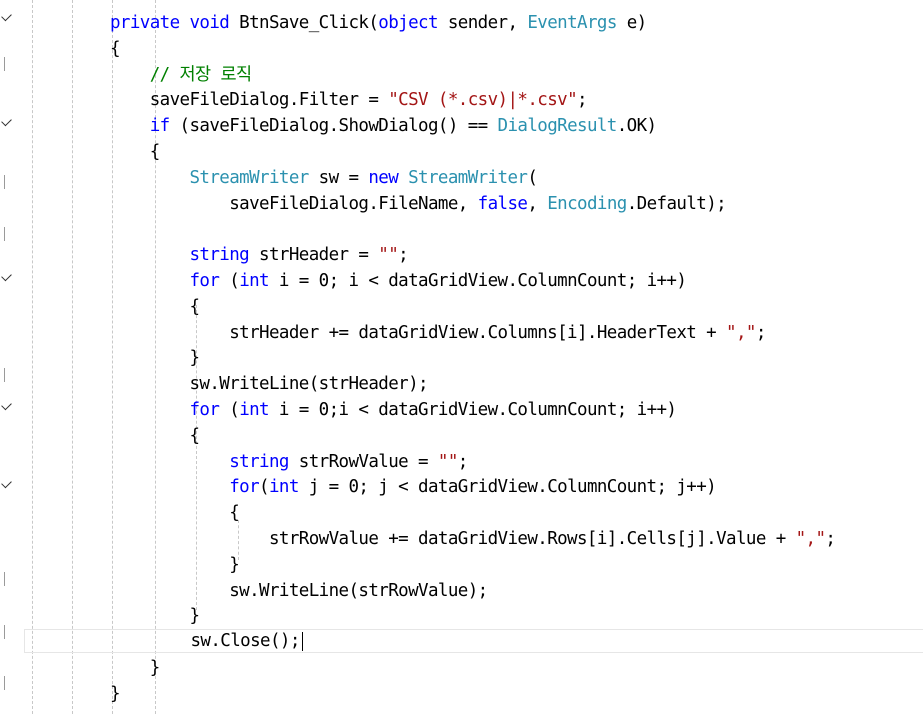  What do you see at coordinates (676, 203) in the screenshot?
I see `code-token: .Default);` at bounding box center [676, 203].